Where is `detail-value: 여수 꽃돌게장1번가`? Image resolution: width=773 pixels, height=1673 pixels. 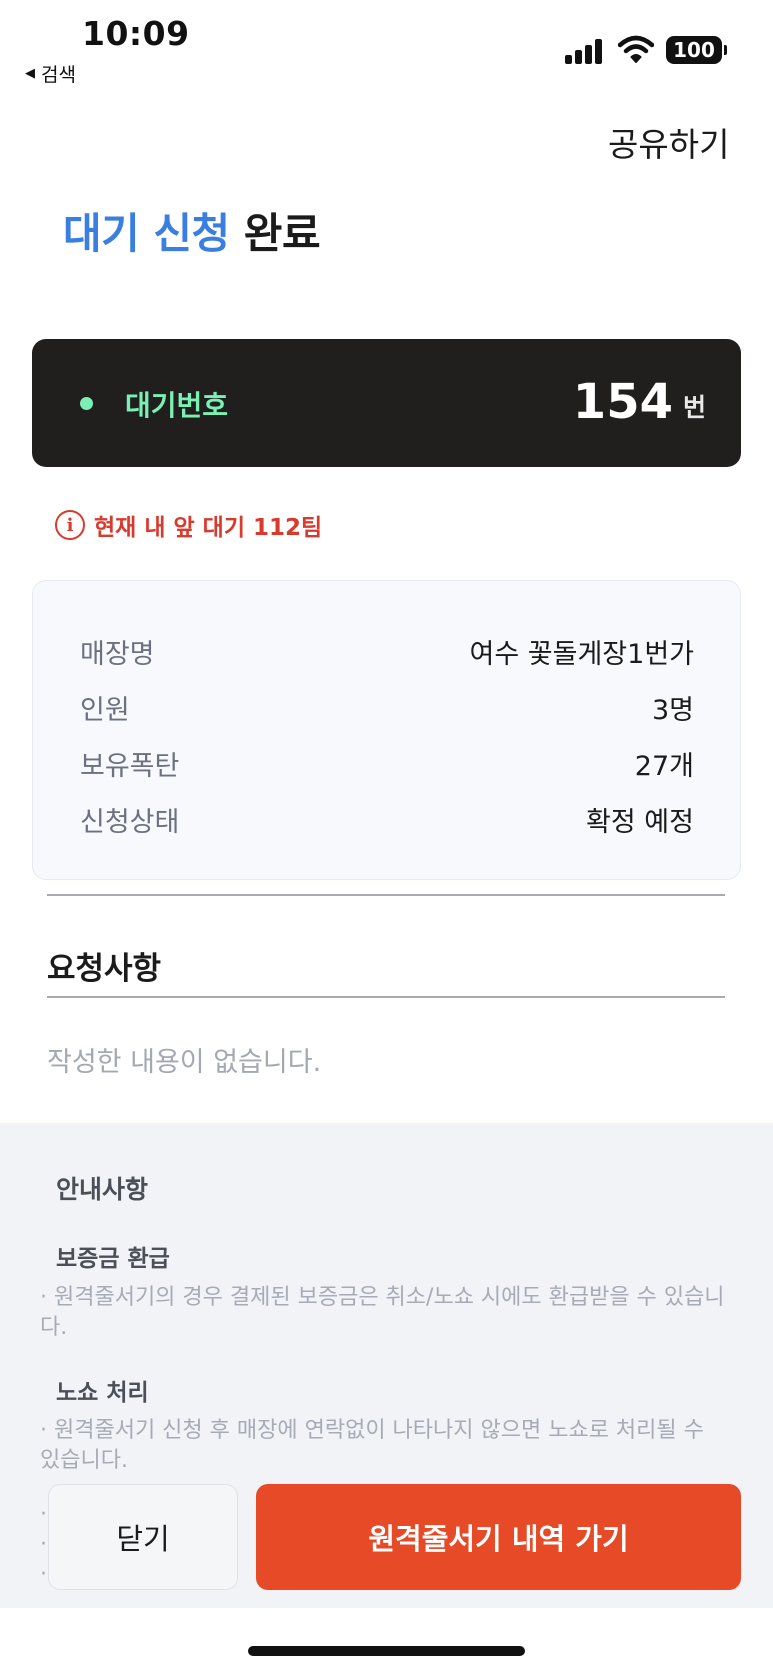 detail-value: 여수 꽃돌게장1번가 is located at coordinates (581, 654).